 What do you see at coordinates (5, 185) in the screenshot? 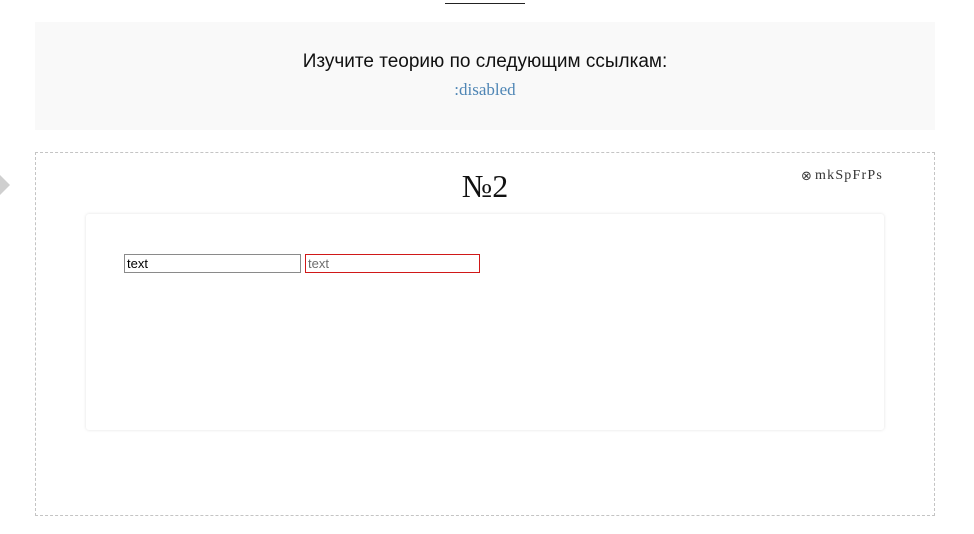
I see `side-arrow-icon` at bounding box center [5, 185].